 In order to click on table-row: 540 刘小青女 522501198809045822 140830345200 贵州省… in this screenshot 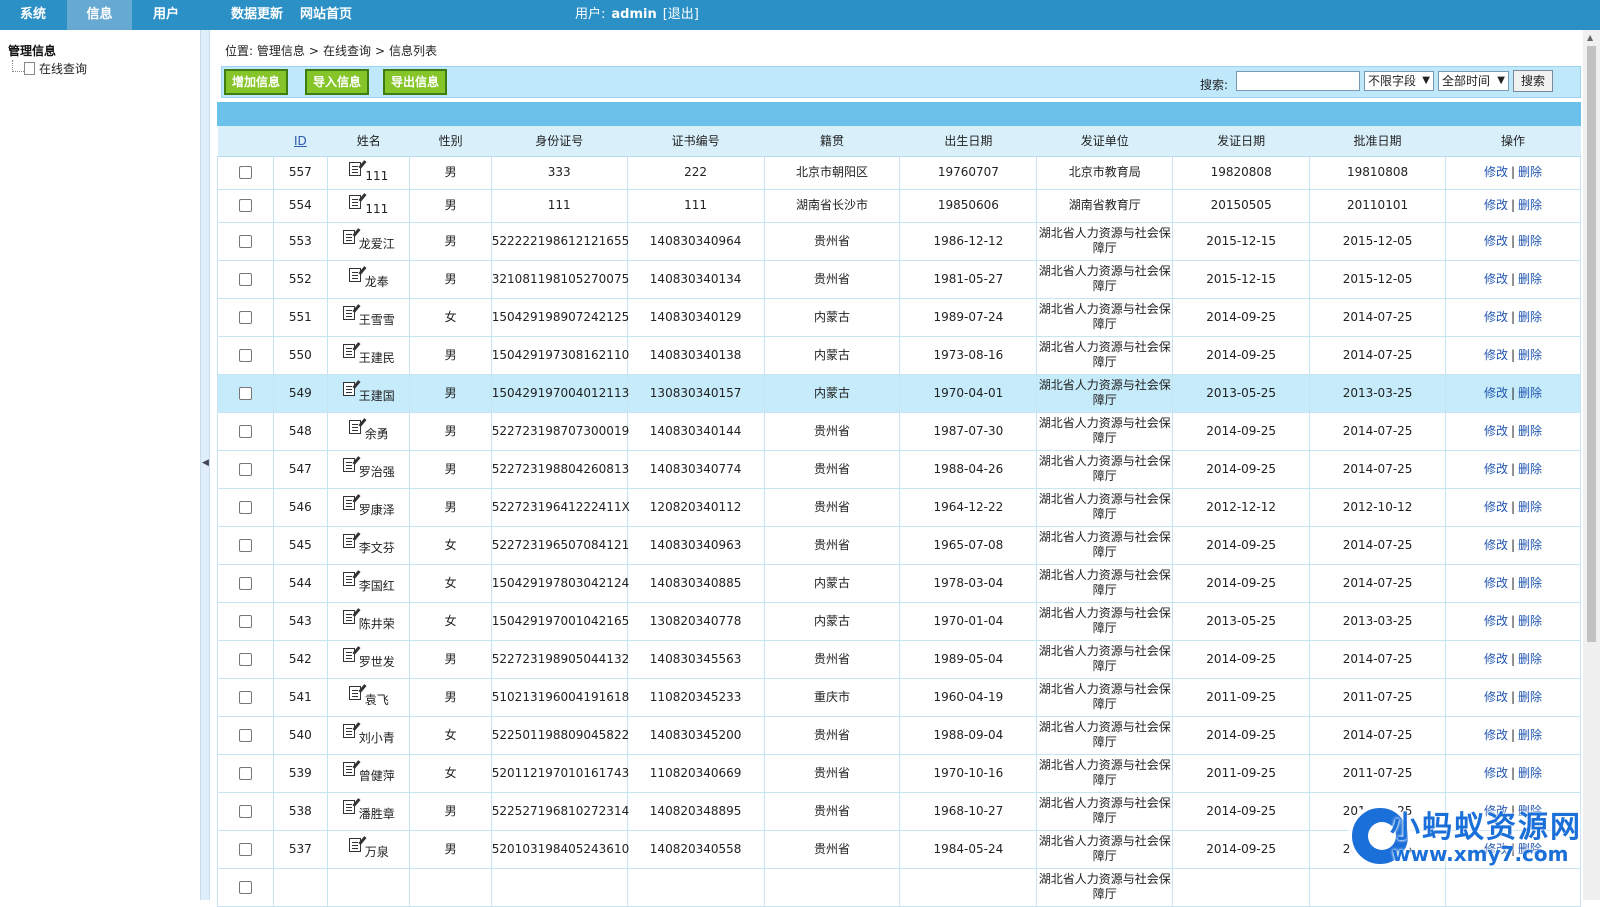, I will do `click(899, 735)`.